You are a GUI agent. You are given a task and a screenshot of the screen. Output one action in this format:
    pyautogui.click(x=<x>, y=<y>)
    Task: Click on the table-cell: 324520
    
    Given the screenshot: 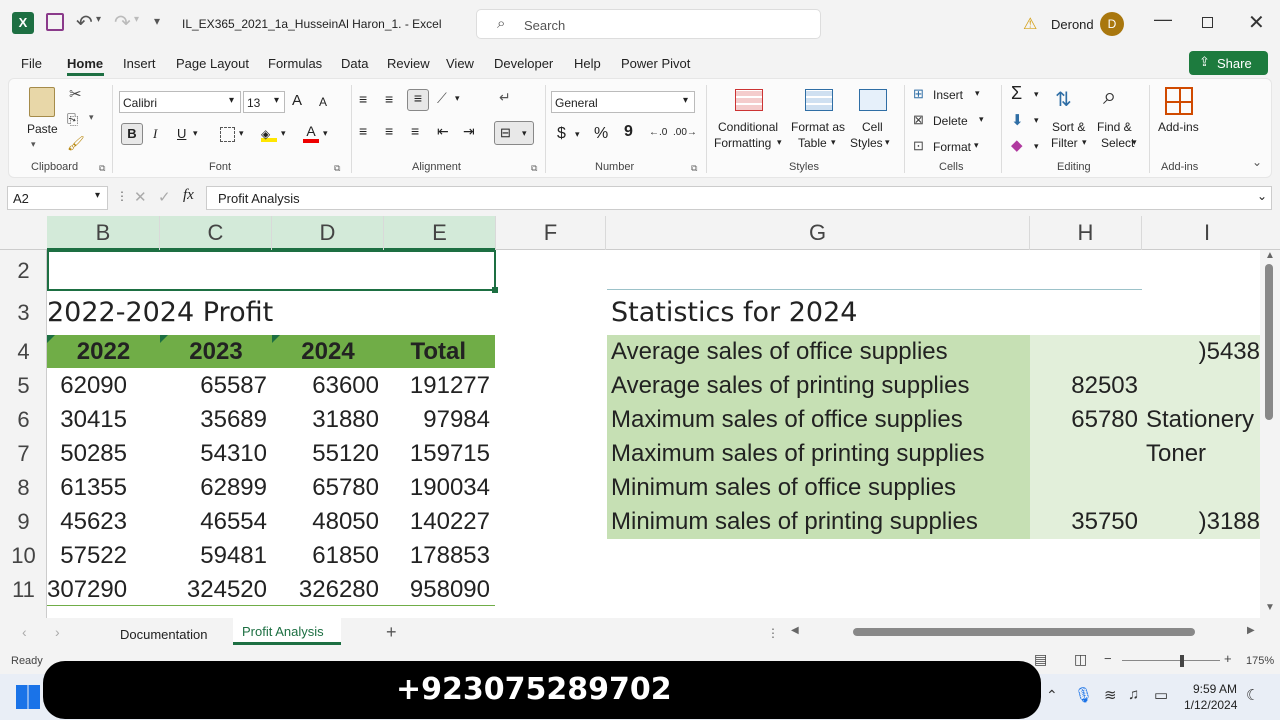 What is the action you would take?
    pyautogui.click(x=213, y=590)
    